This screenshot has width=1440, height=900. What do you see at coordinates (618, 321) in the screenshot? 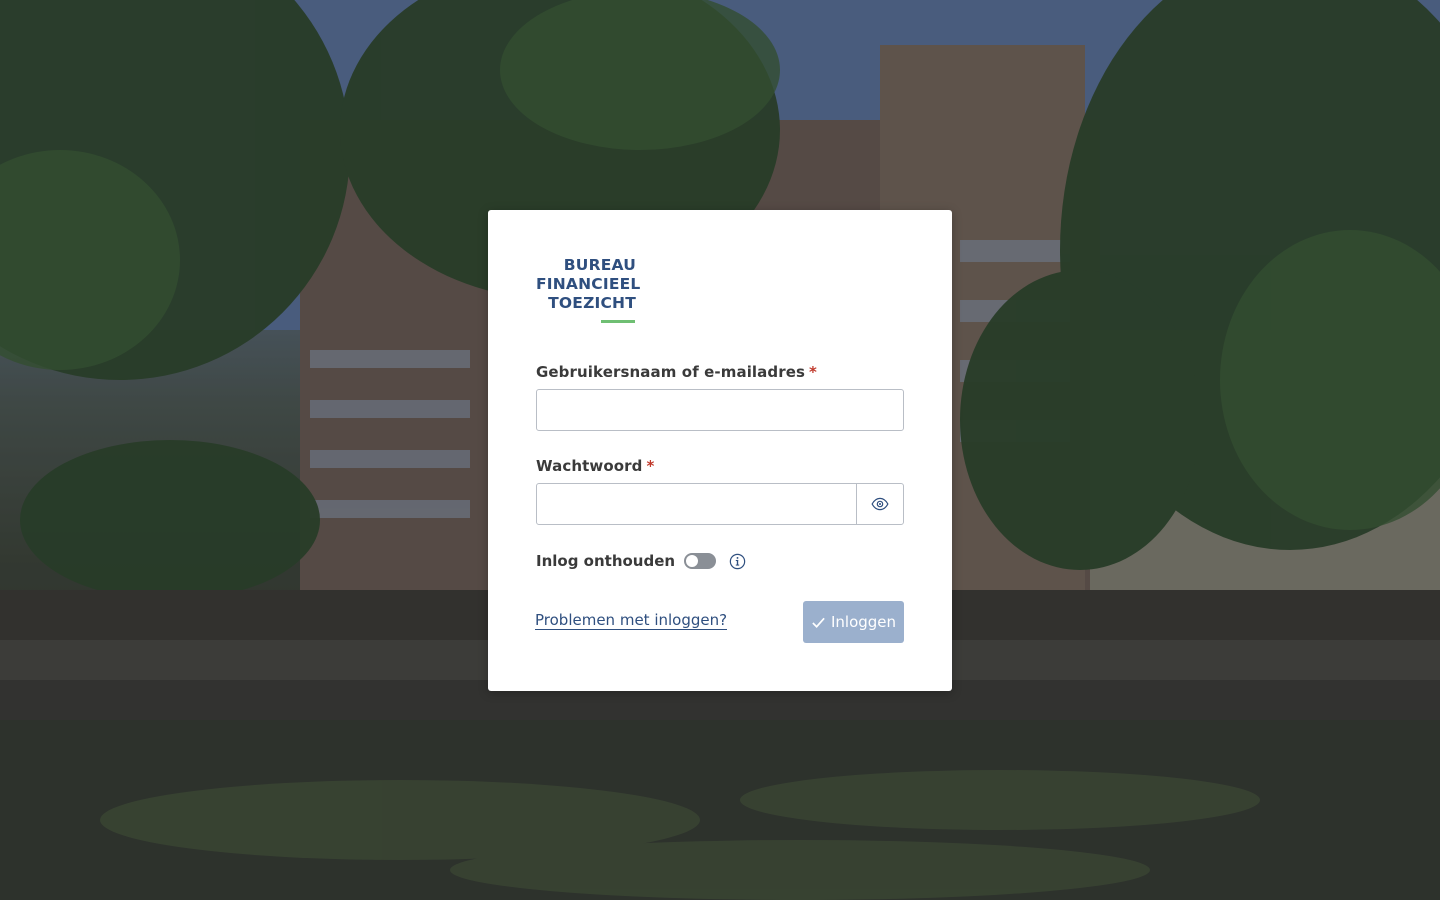
I see `logo-underline` at bounding box center [618, 321].